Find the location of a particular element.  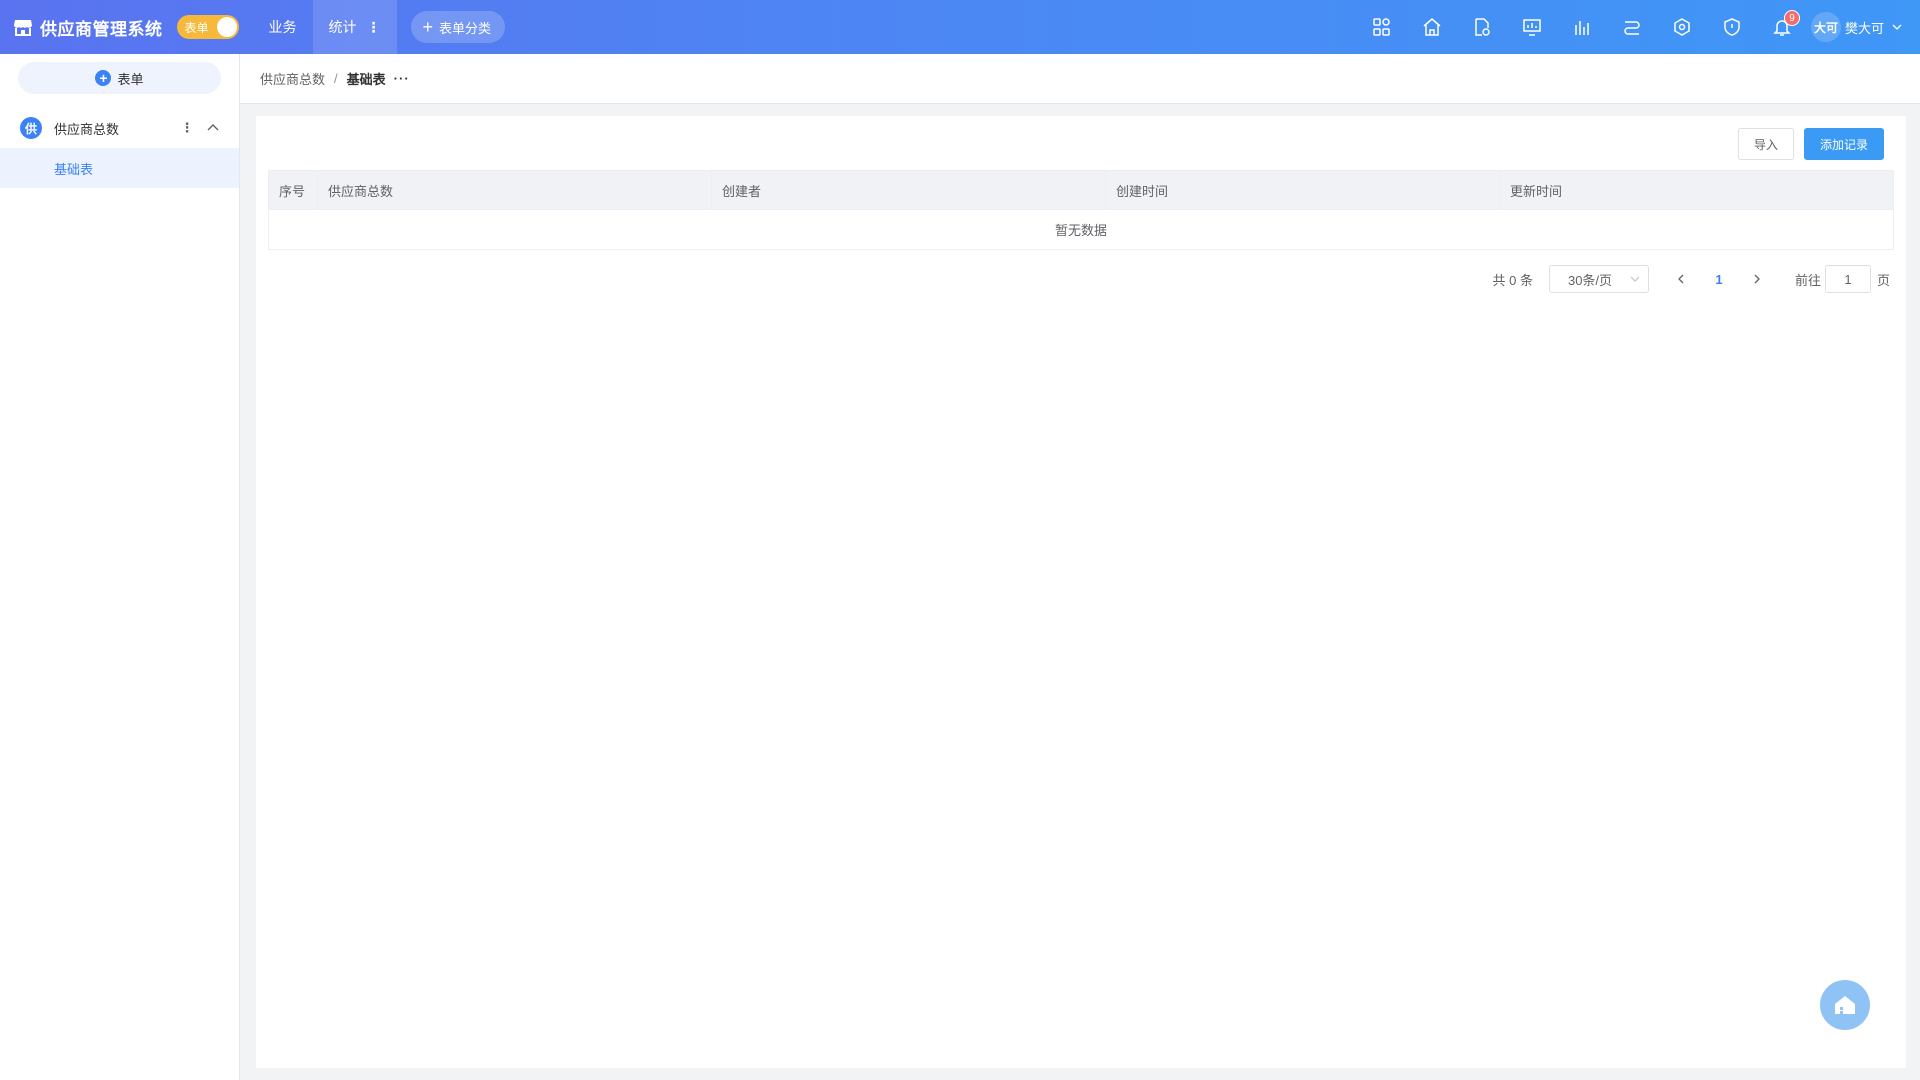

new-form-label: 表单 is located at coordinates (130, 79).